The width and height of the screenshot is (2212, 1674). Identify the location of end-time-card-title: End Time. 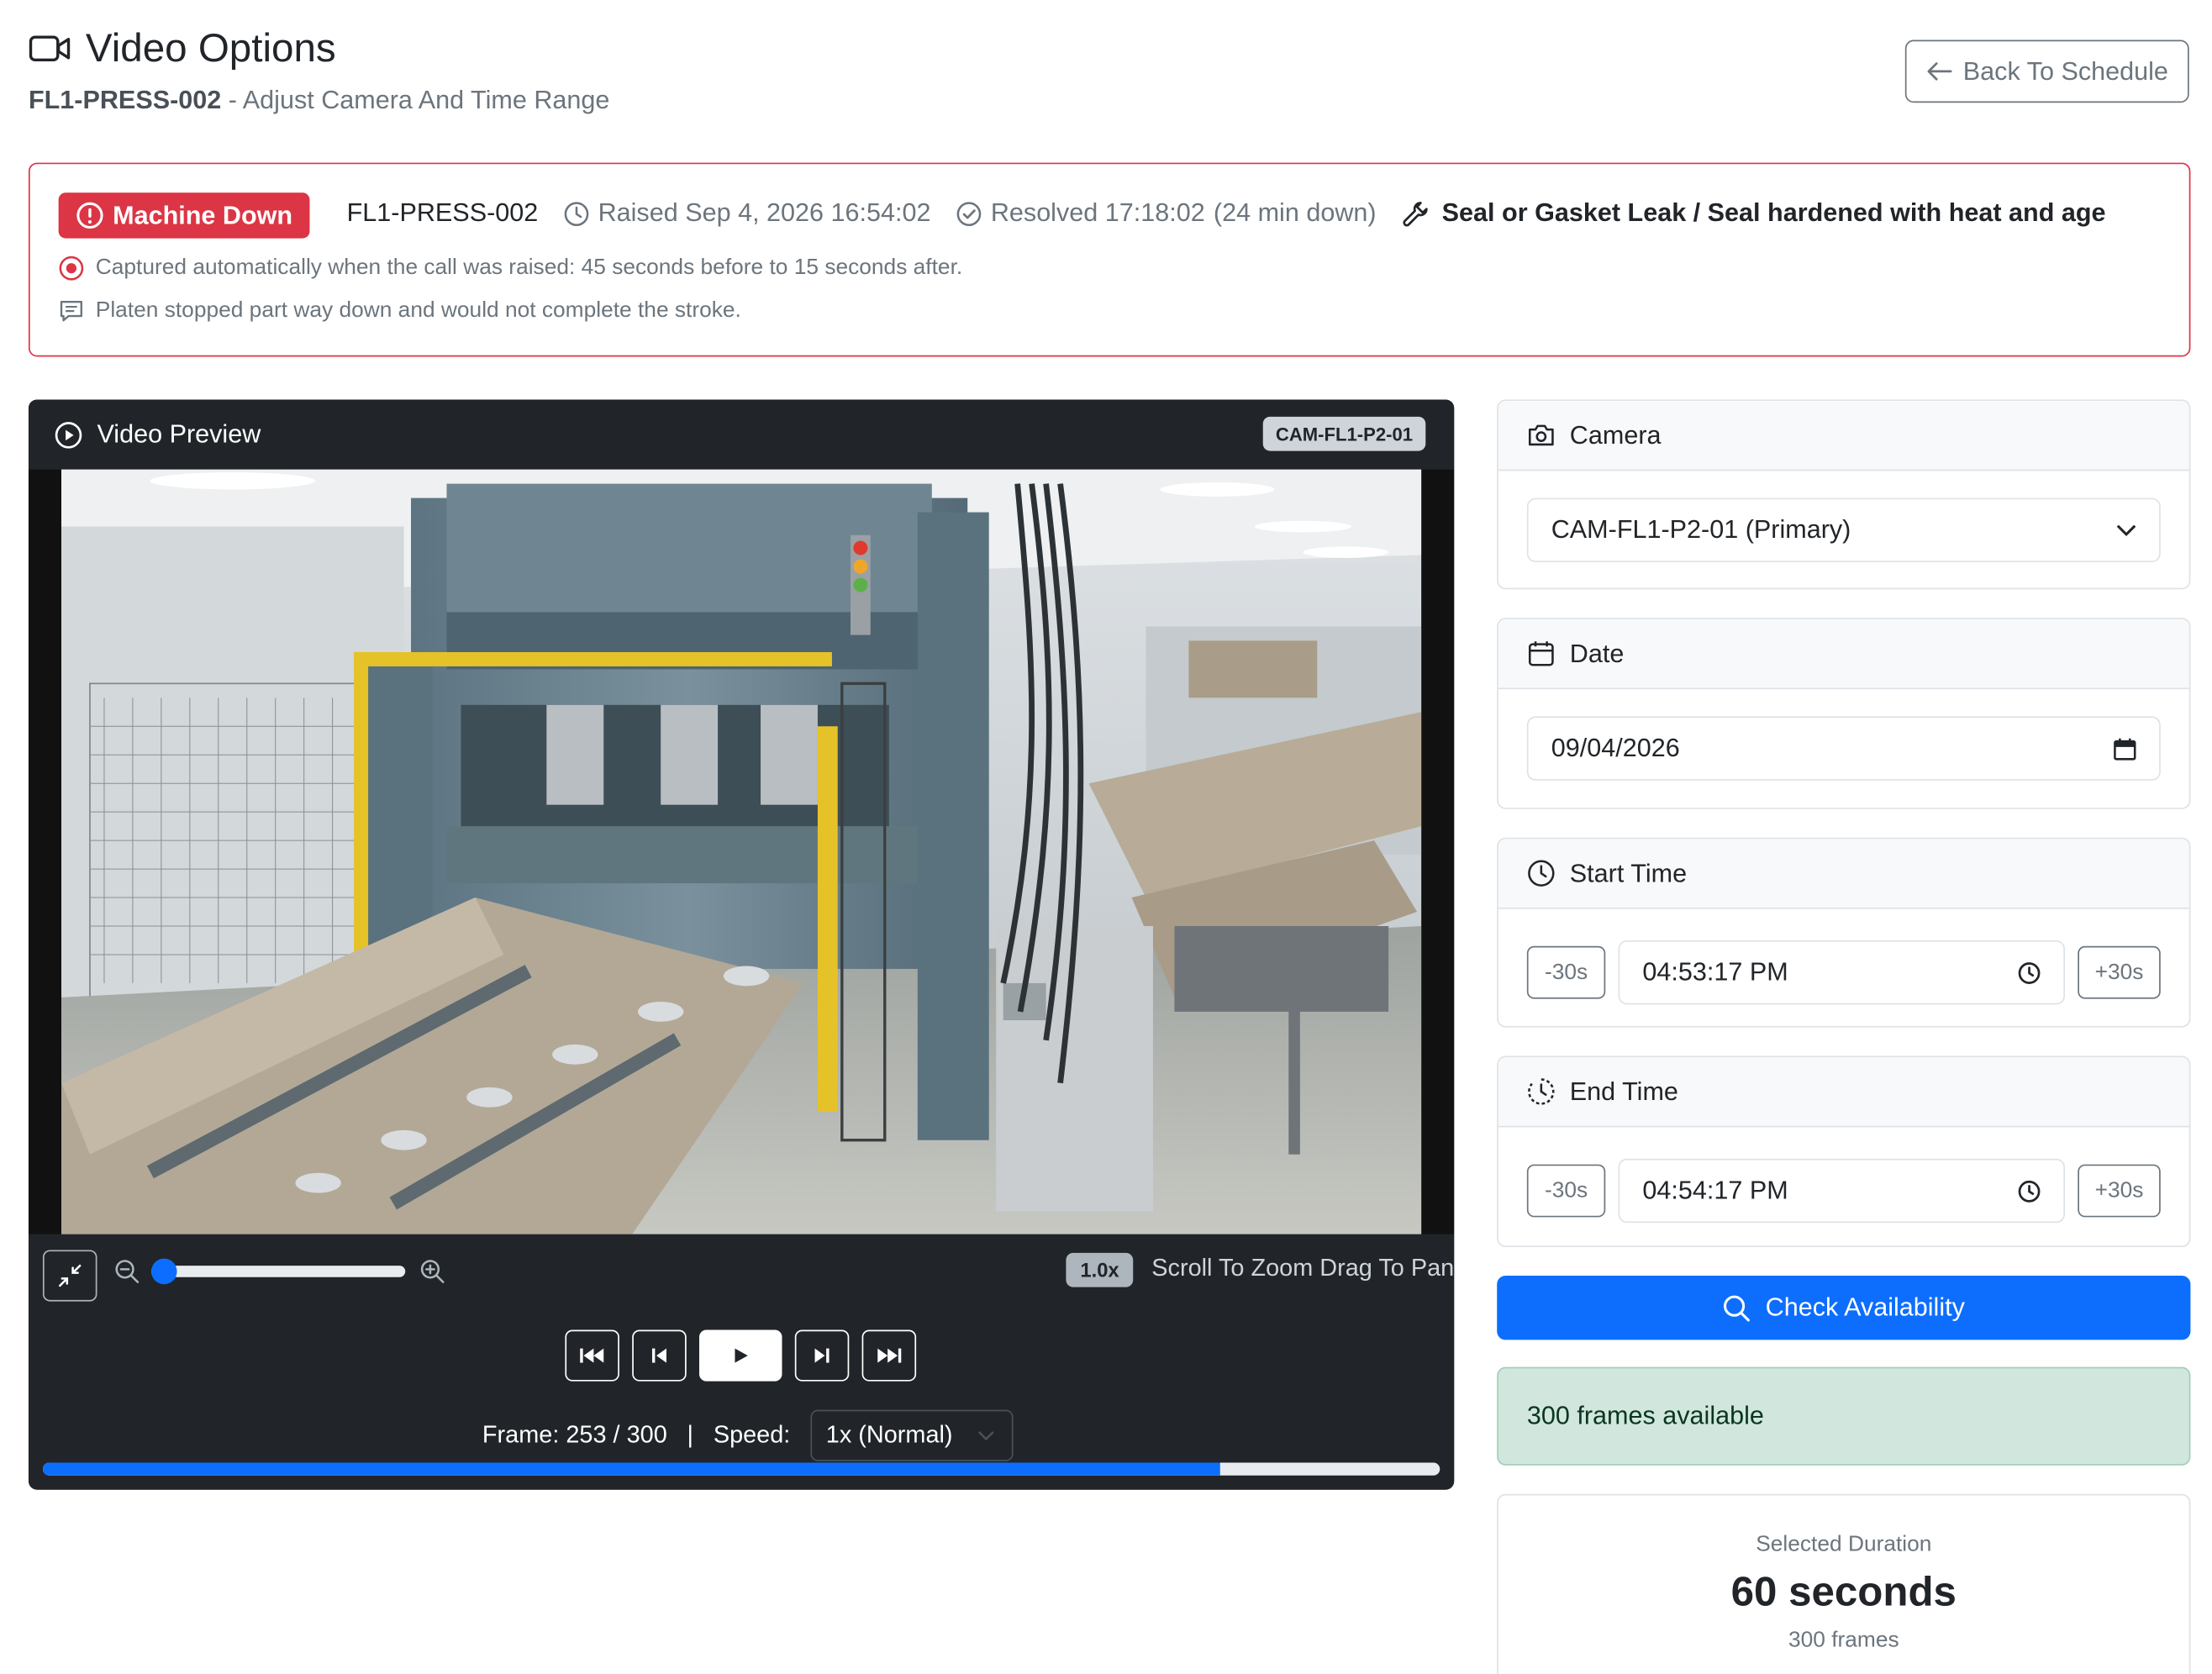
(1623, 1091).